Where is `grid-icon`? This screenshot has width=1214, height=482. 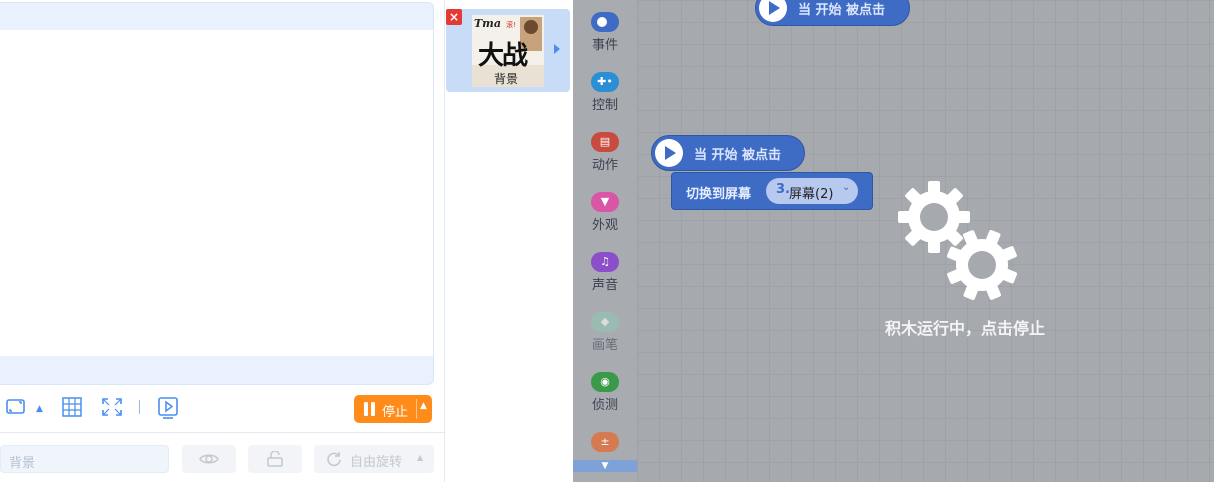 grid-icon is located at coordinates (72, 409).